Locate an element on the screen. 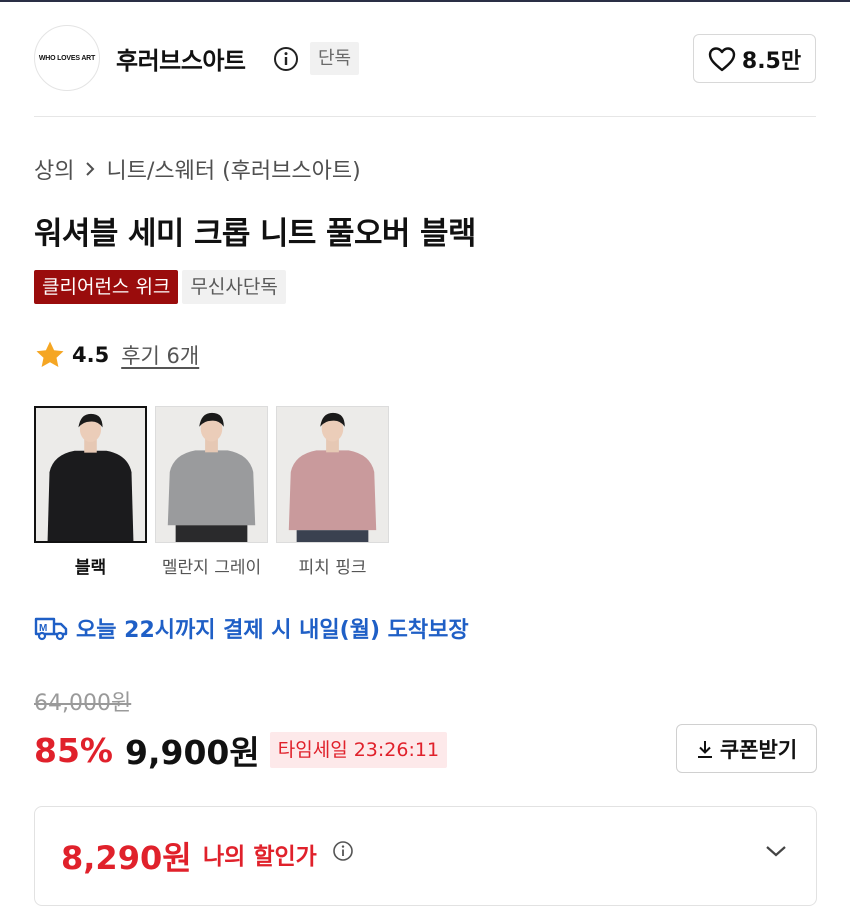 This screenshot has width=850, height=906. product-tags: 클리어런스 위크 무신사단독 is located at coordinates (160, 287).